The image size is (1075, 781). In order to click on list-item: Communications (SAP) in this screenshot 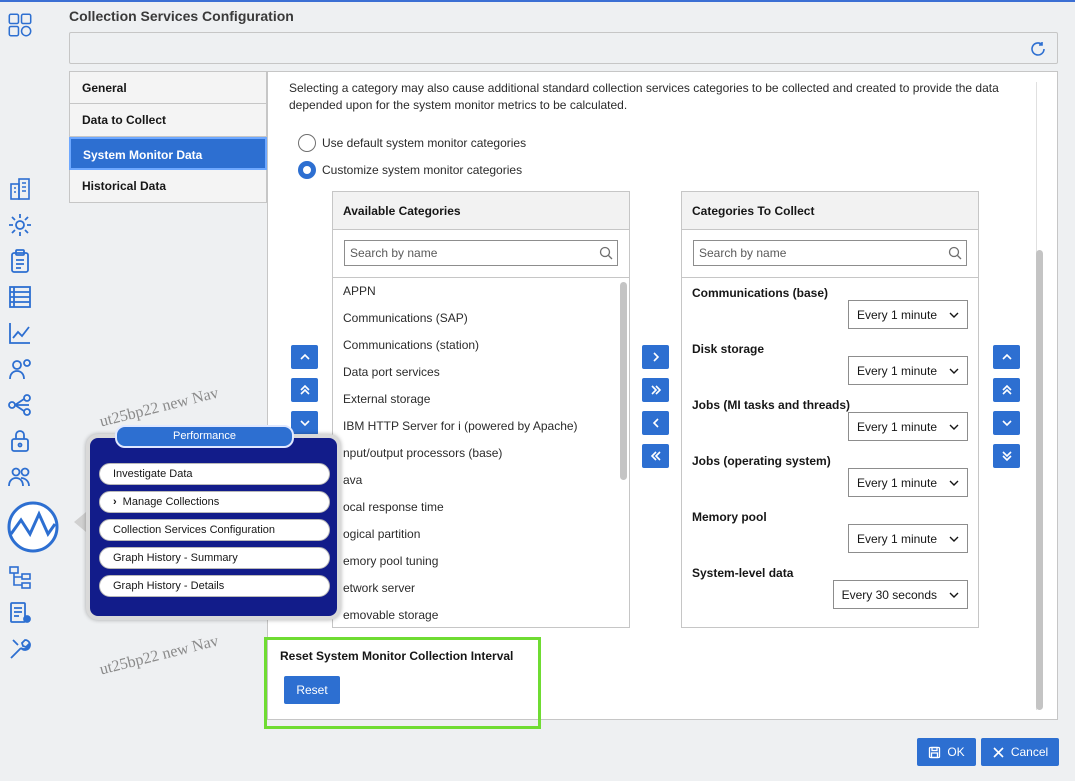, I will do `click(481, 318)`.